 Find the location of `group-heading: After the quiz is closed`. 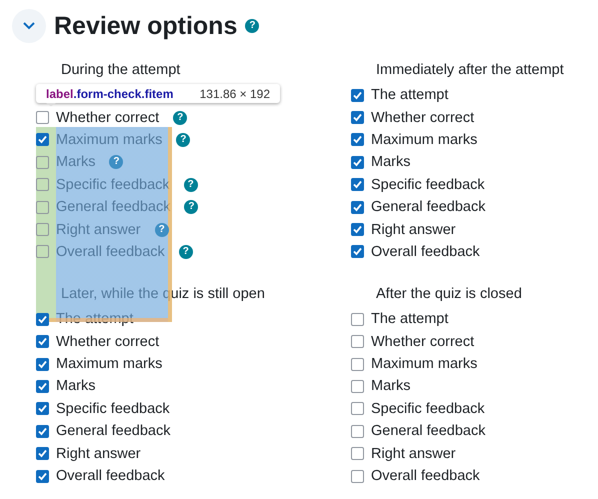

group-heading: After the quiz is closed is located at coordinates (449, 294).